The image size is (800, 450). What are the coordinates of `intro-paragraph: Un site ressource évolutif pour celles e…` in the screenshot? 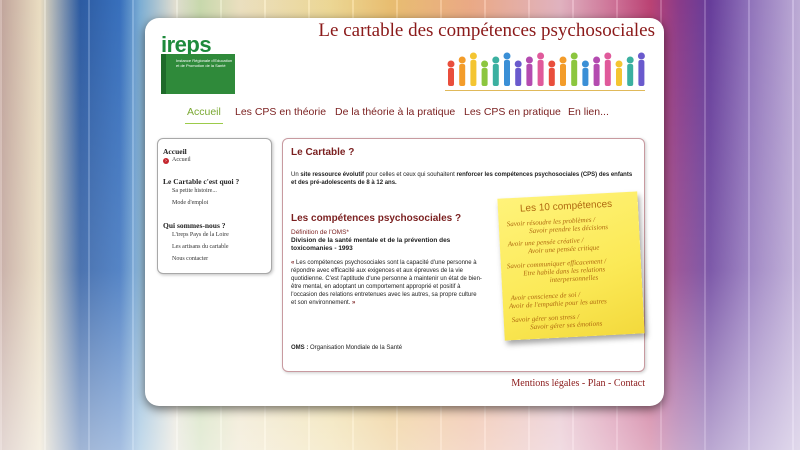 It's located at (463, 179).